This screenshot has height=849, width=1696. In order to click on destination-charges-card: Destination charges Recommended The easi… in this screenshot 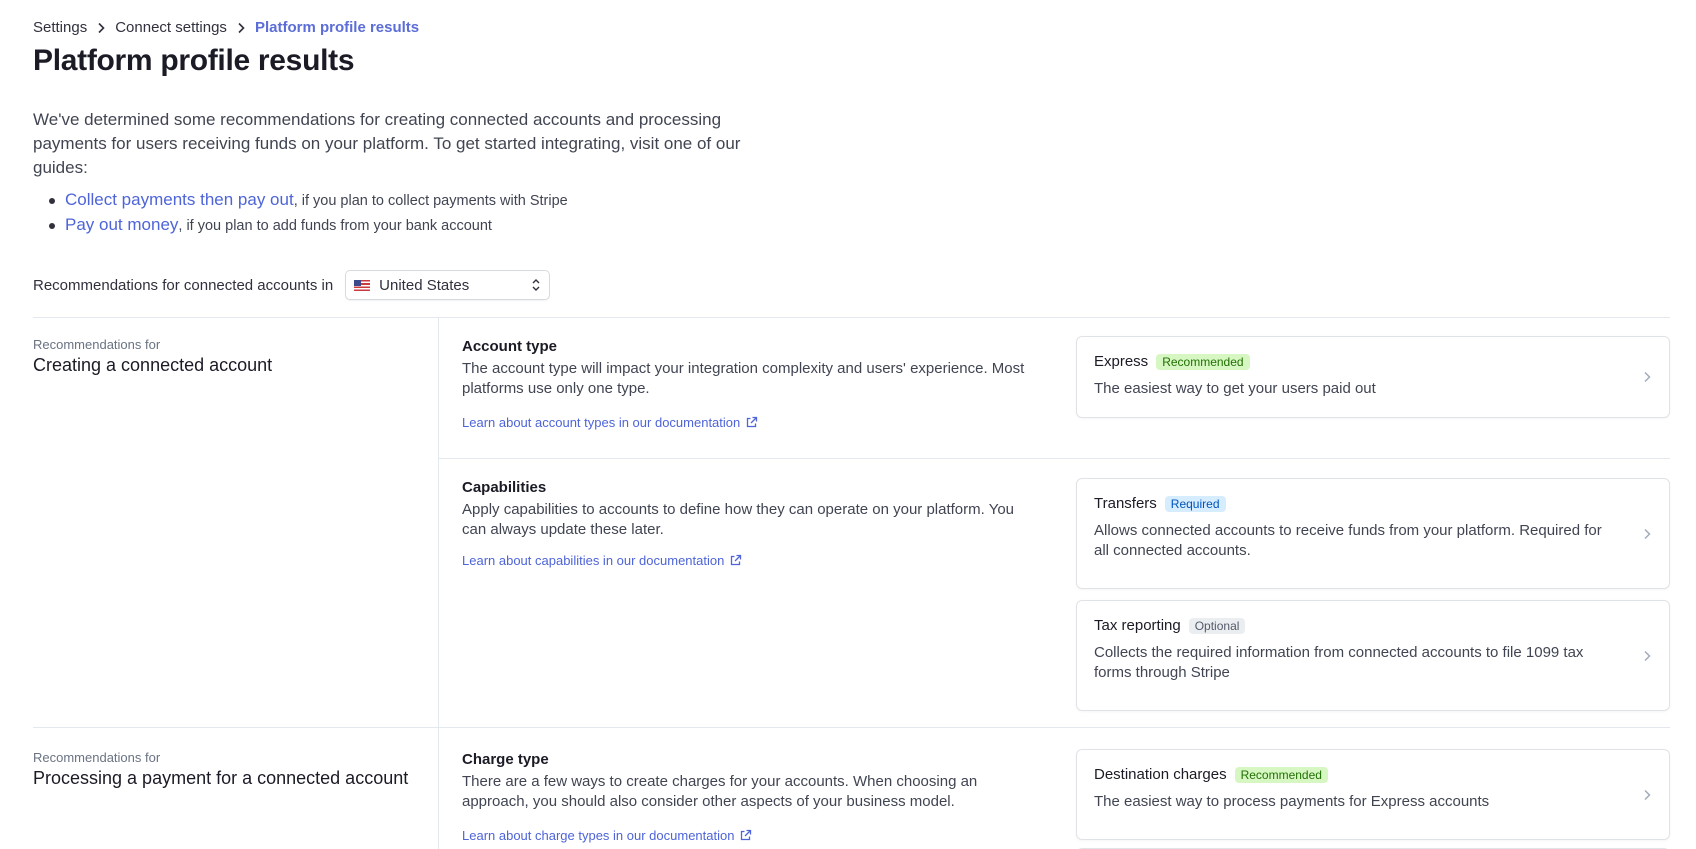, I will do `click(1373, 794)`.